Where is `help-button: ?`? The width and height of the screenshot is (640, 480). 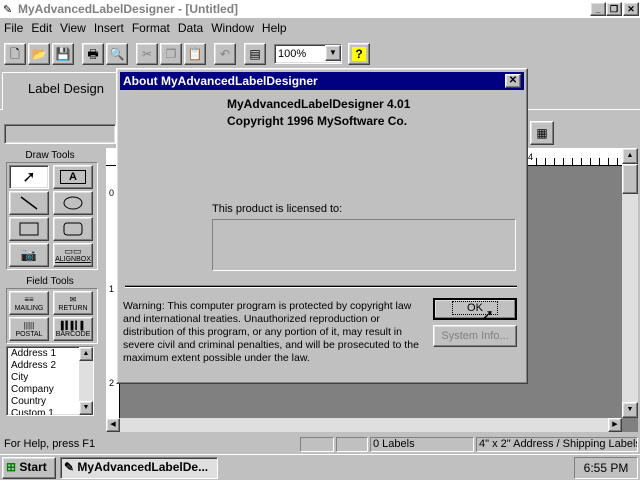 help-button: ? is located at coordinates (359, 54).